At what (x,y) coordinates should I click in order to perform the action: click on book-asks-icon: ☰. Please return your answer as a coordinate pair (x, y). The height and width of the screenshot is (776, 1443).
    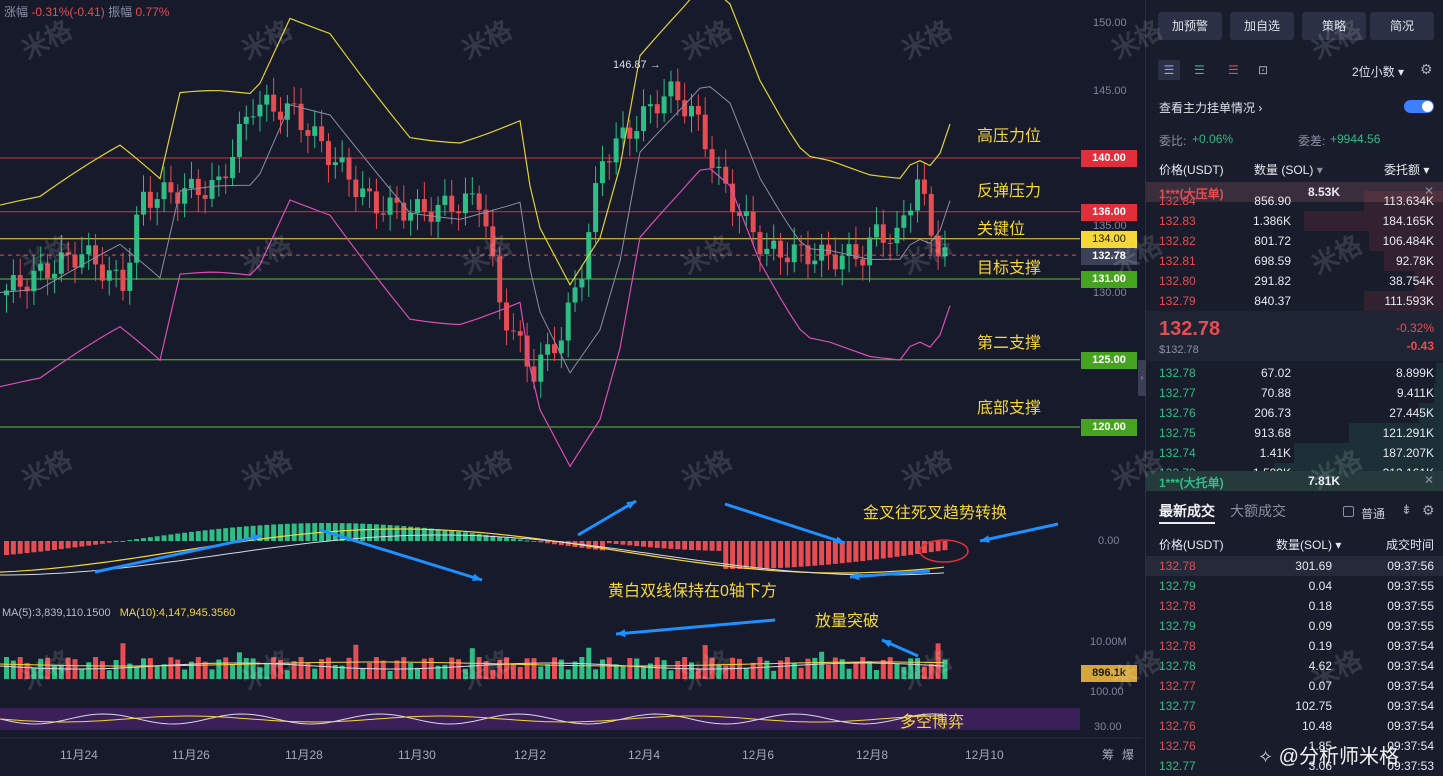
    Looking at the image, I should click on (1233, 70).